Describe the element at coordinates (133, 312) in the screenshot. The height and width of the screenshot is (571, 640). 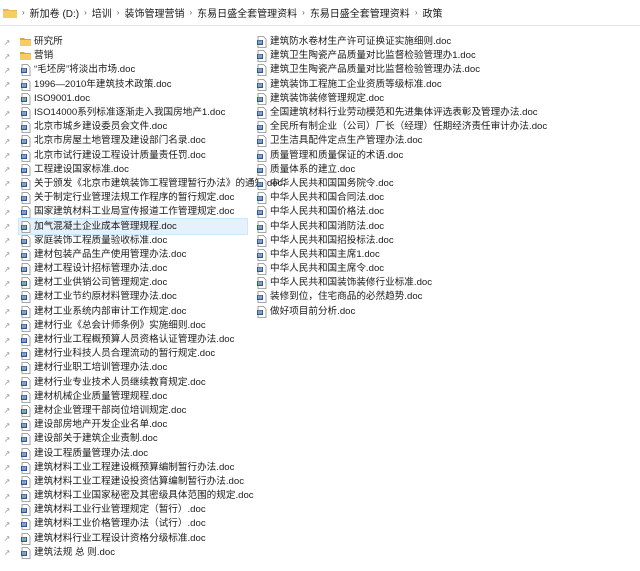
I see `file-item: W 建材工业系统内部审计工作规定.doc` at that location.